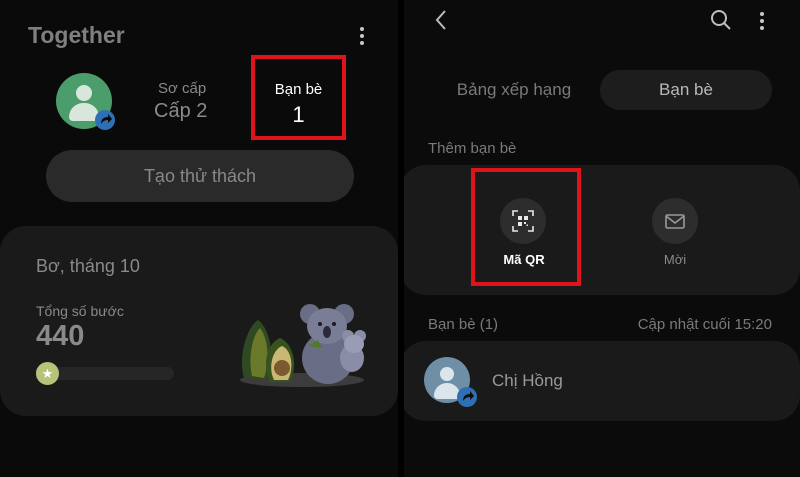 The width and height of the screenshot is (800, 477). Describe the element at coordinates (675, 259) in the screenshot. I see `invite-label: Mời` at that location.